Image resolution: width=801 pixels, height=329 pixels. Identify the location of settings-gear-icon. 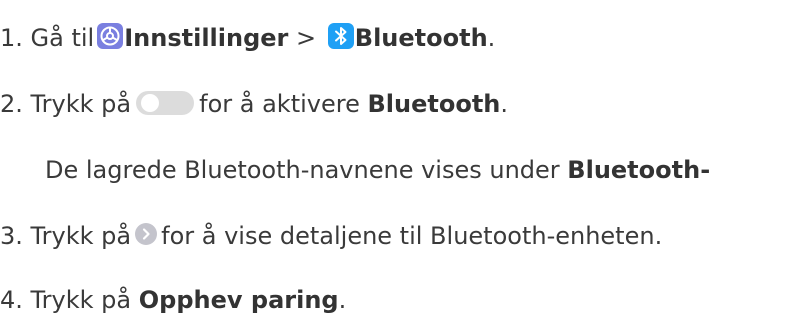
(110, 36).